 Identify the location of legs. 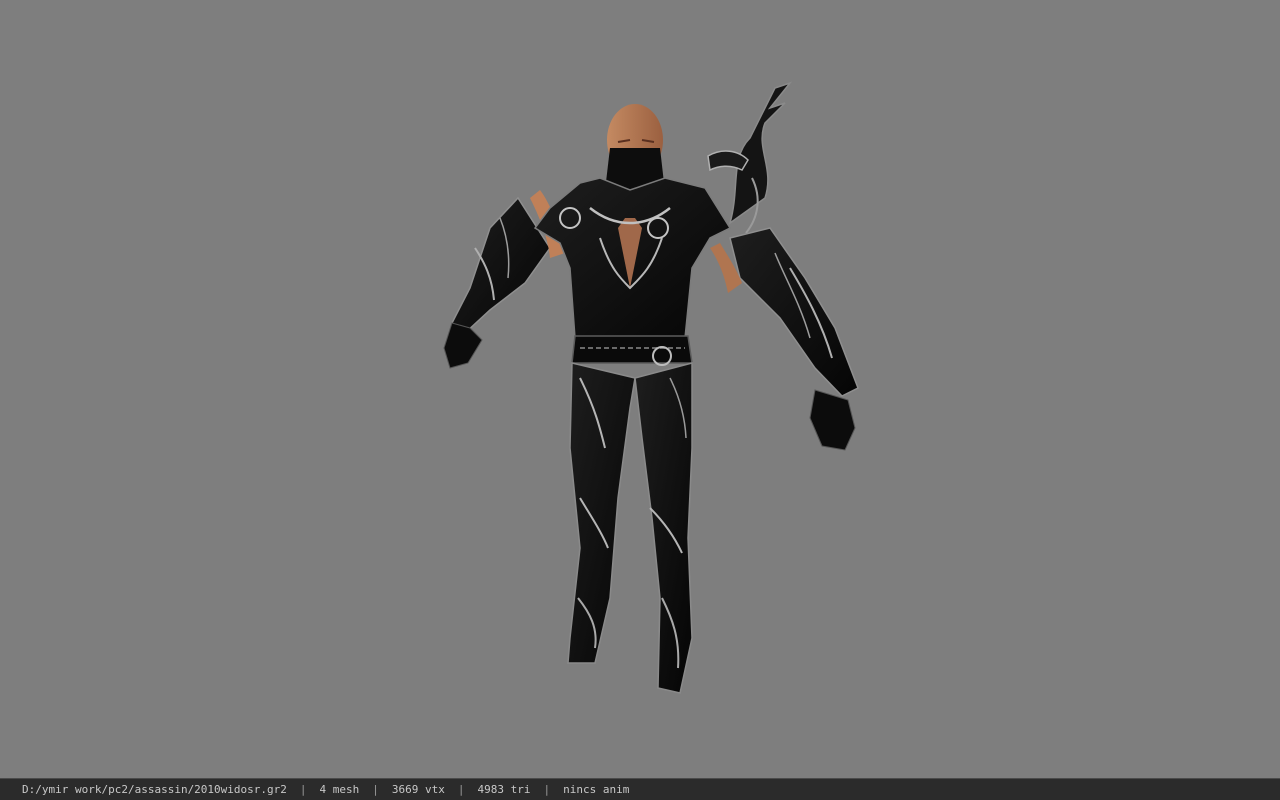
(630, 528).